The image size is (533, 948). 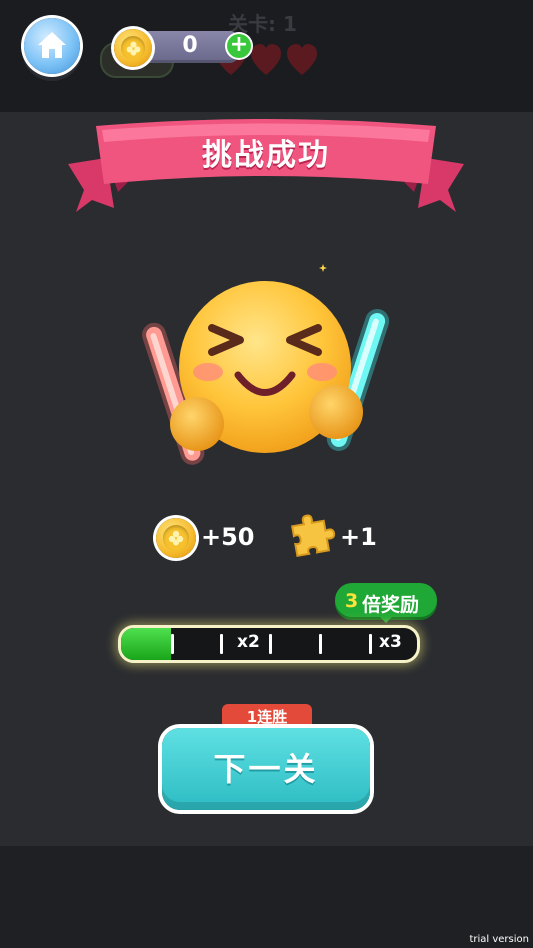 I want to click on reward-coin-icon, so click(x=176, y=538).